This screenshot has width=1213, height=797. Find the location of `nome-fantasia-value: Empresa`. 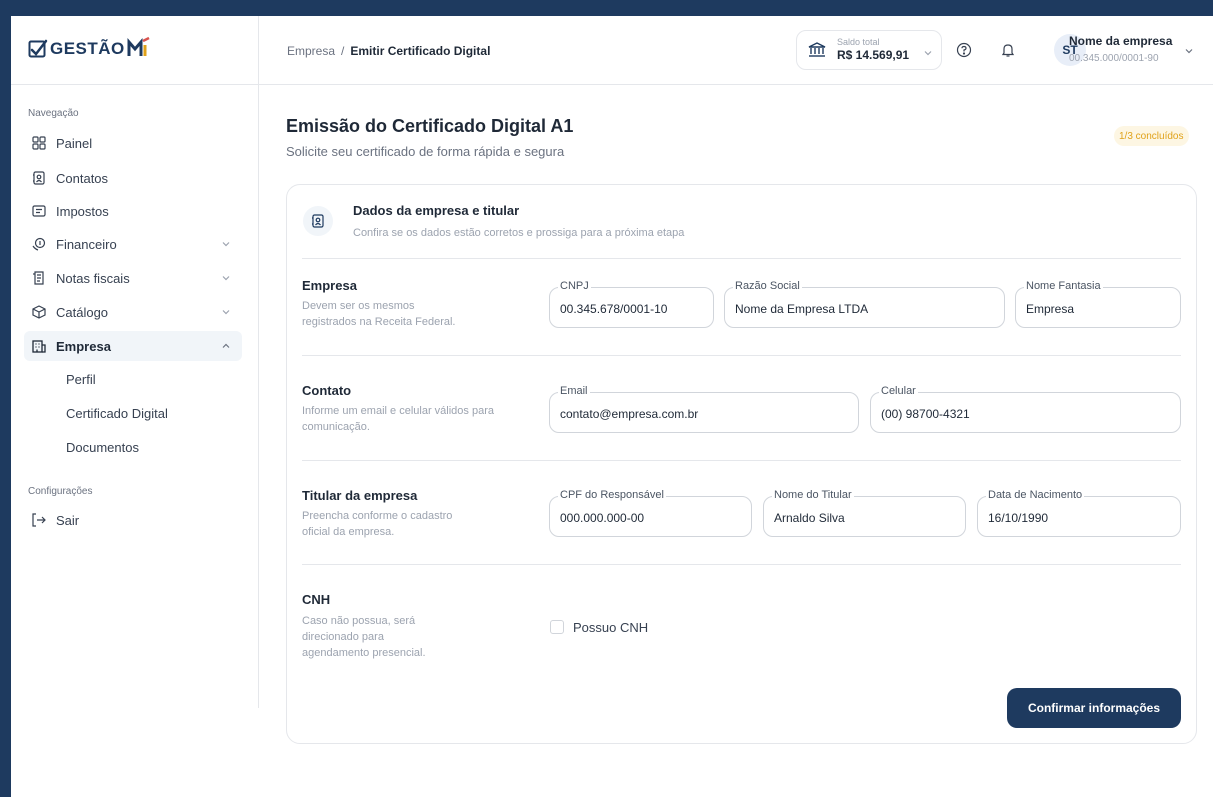

nome-fantasia-value: Empresa is located at coordinates (1050, 309).